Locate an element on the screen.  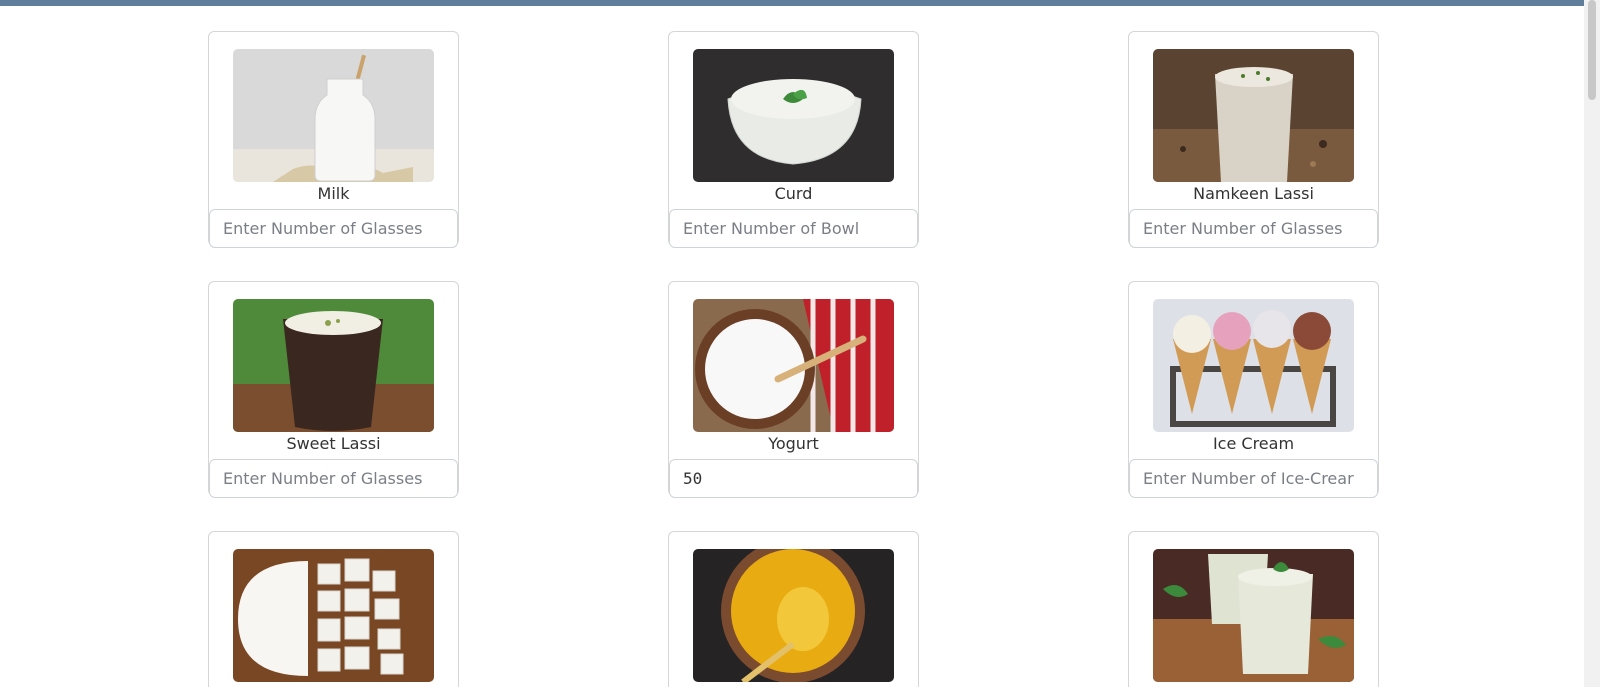
product-card-curd: Curd is located at coordinates (793, 139).